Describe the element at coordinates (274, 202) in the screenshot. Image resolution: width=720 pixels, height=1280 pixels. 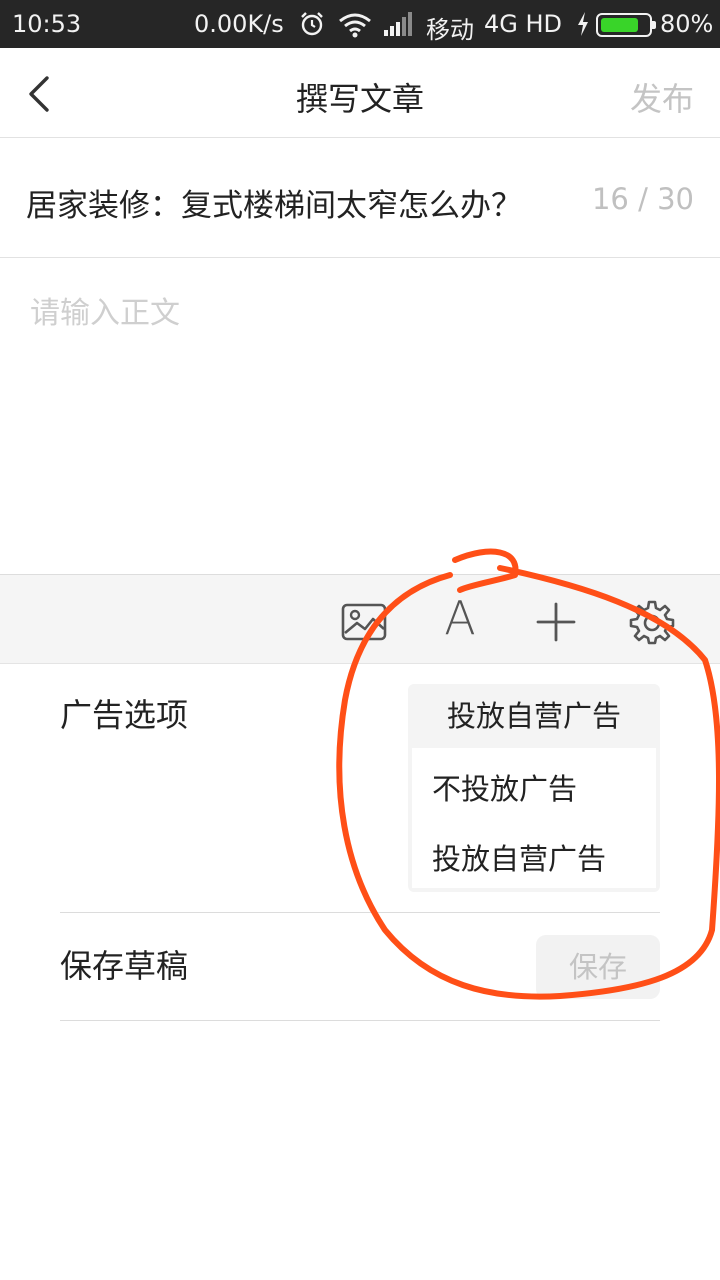
I see `article-title-input: 居家装修：复式楼梯间太窄怎么办？` at that location.